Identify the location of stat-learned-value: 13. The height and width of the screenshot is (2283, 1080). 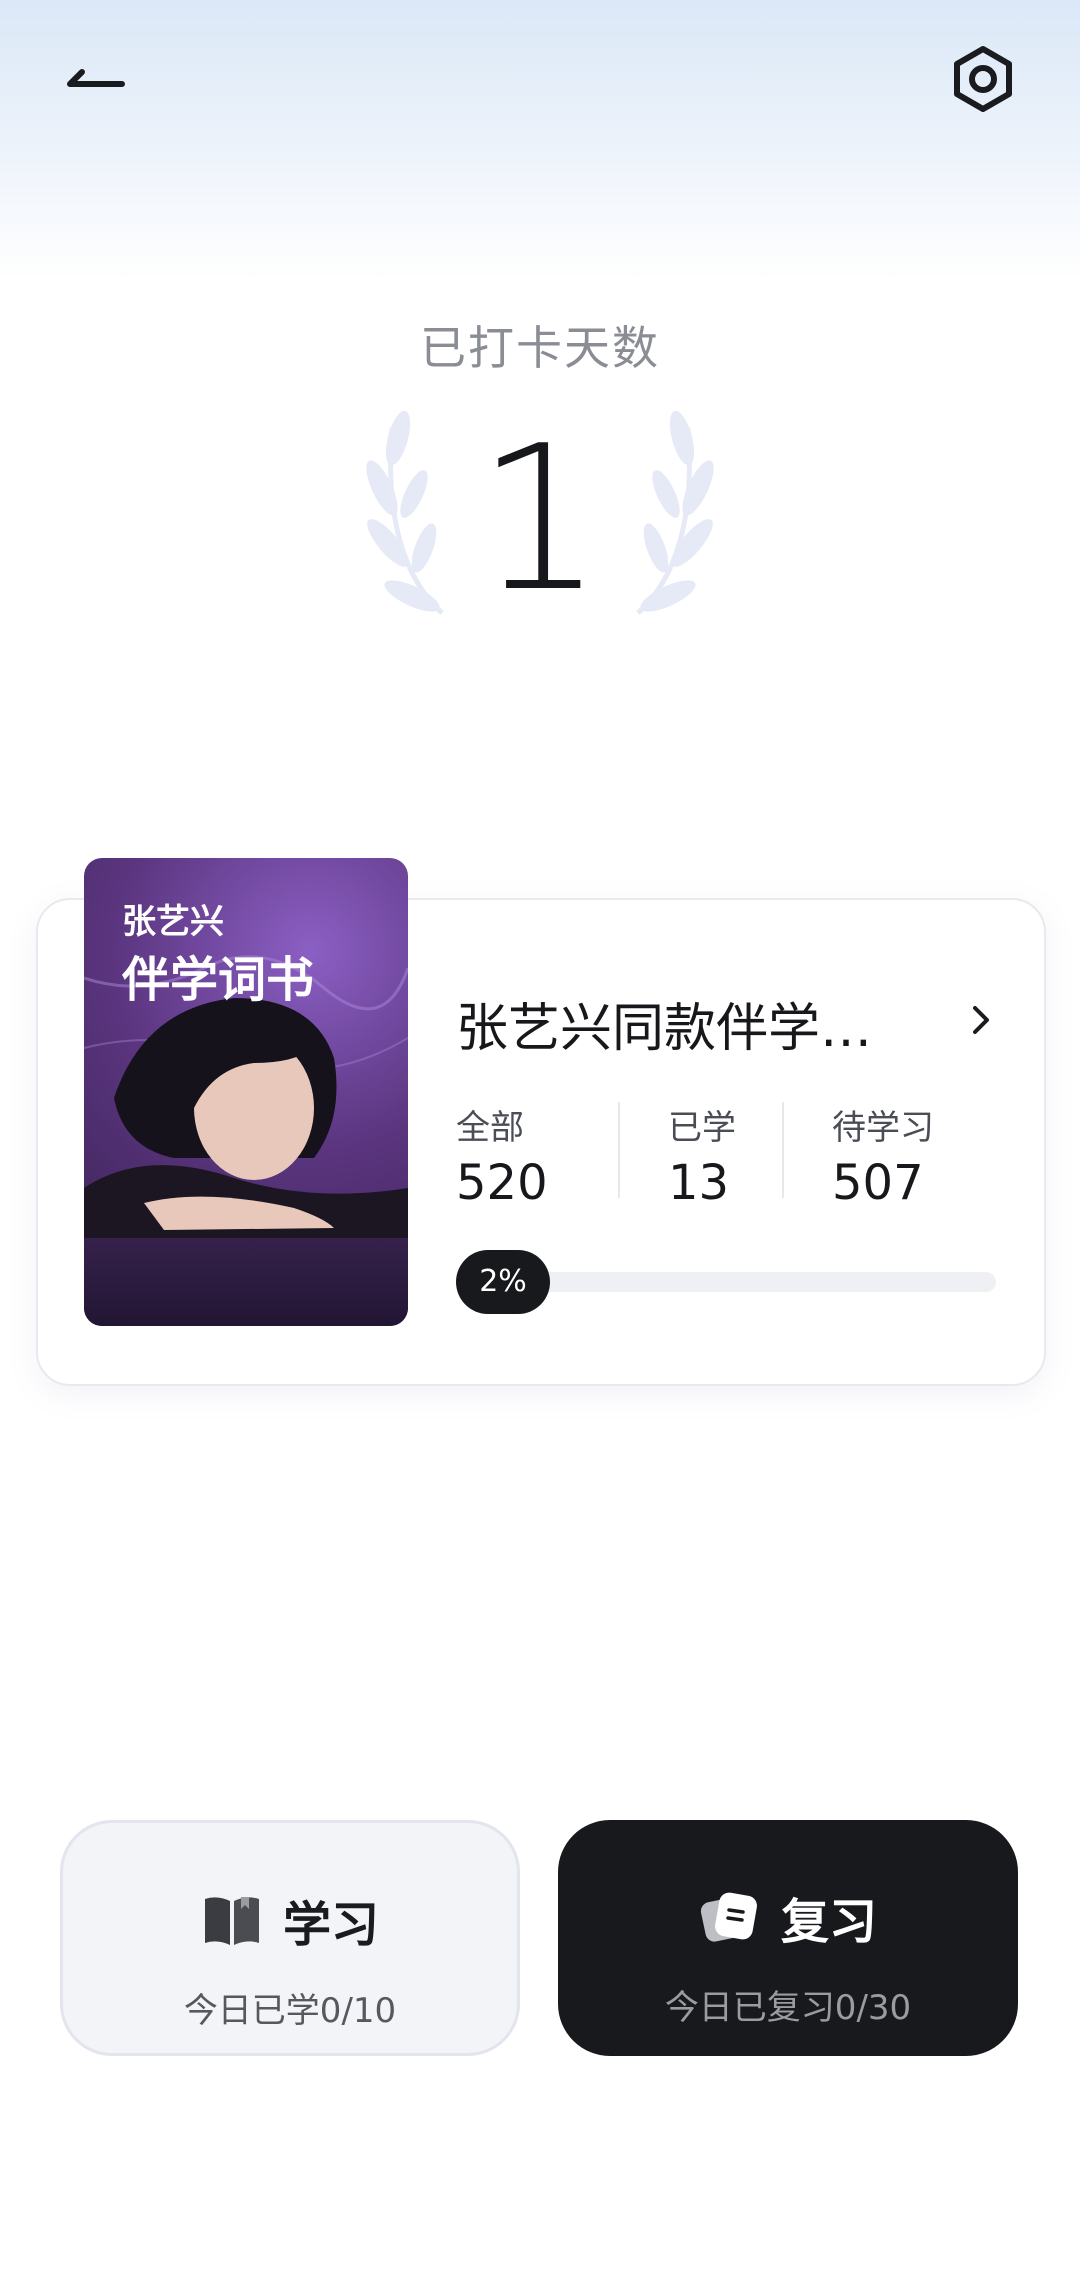
(699, 1183).